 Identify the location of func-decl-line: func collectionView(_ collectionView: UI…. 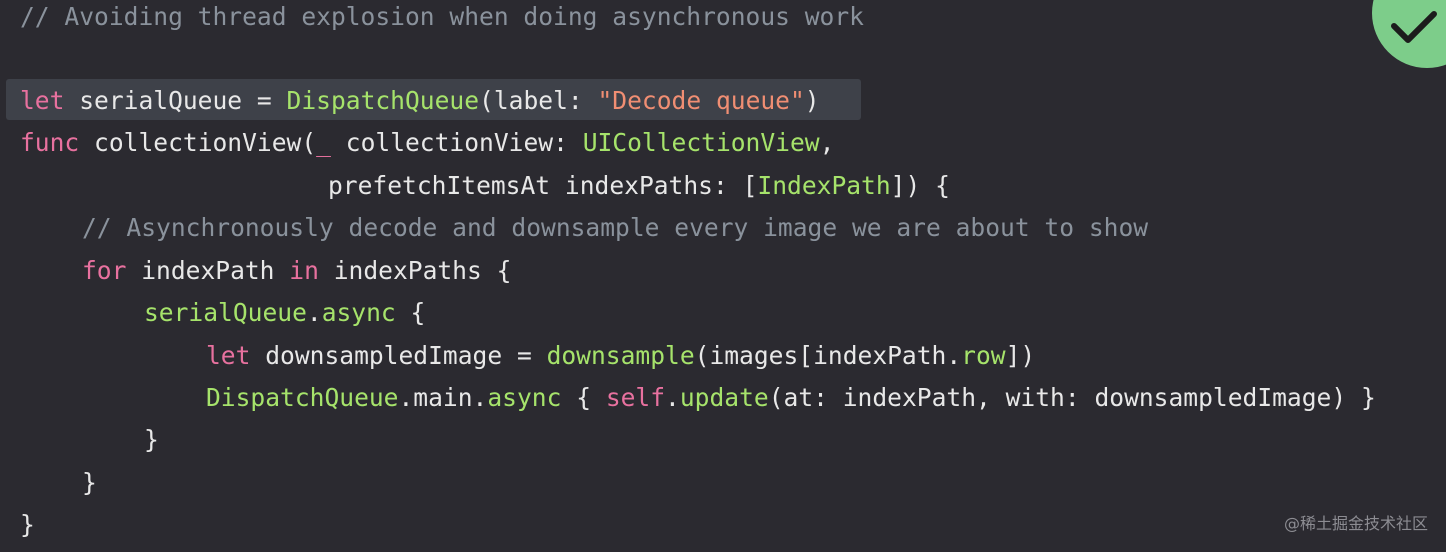
(427, 143).